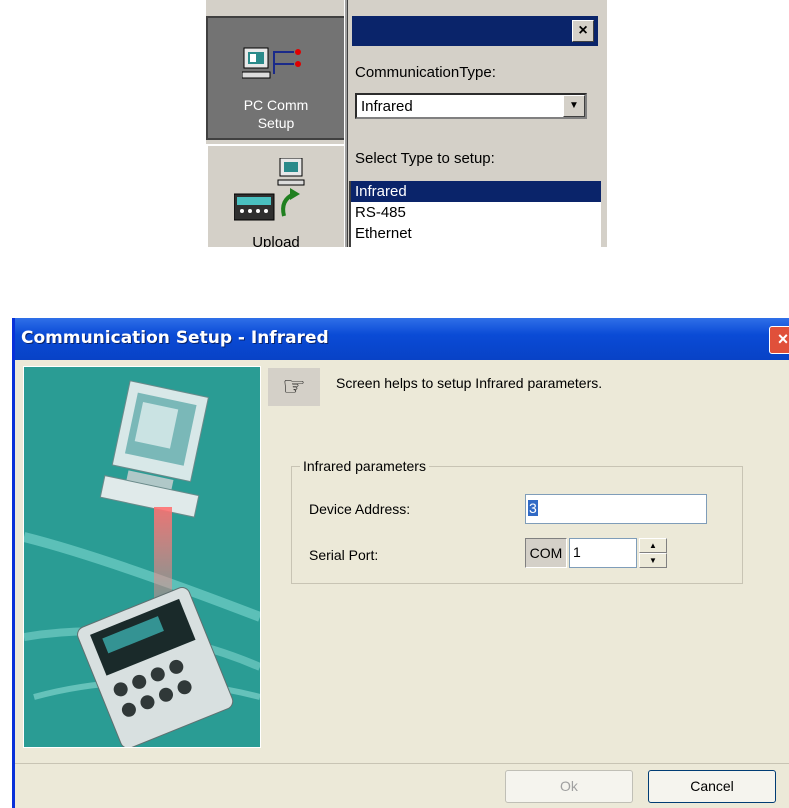 The height and width of the screenshot is (808, 789). What do you see at coordinates (402, 339) in the screenshot?
I see `dialog-titlebar: Communication Setup - Infrared ×` at bounding box center [402, 339].